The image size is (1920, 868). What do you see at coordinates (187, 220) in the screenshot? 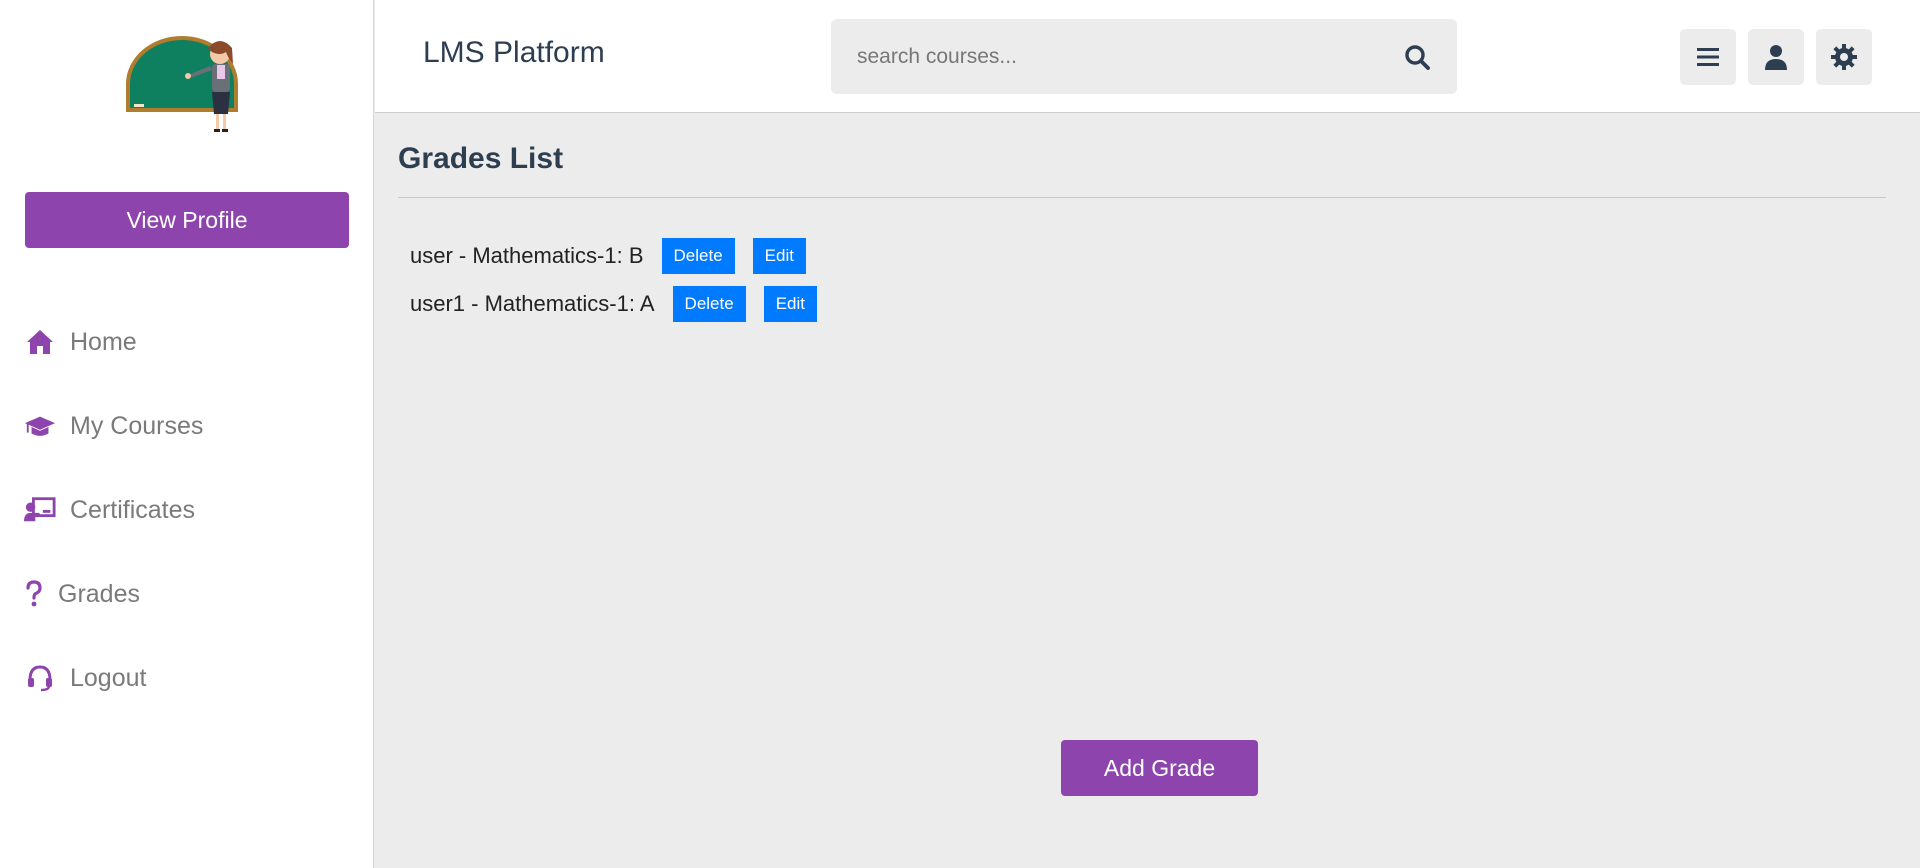
I see `view-profile-button: View Profile` at bounding box center [187, 220].